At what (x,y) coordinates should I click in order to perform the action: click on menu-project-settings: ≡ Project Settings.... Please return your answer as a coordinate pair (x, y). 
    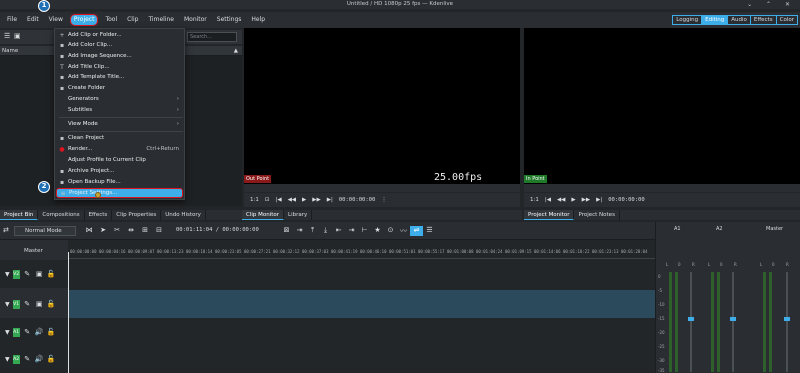
    Looking at the image, I should click on (119, 193).